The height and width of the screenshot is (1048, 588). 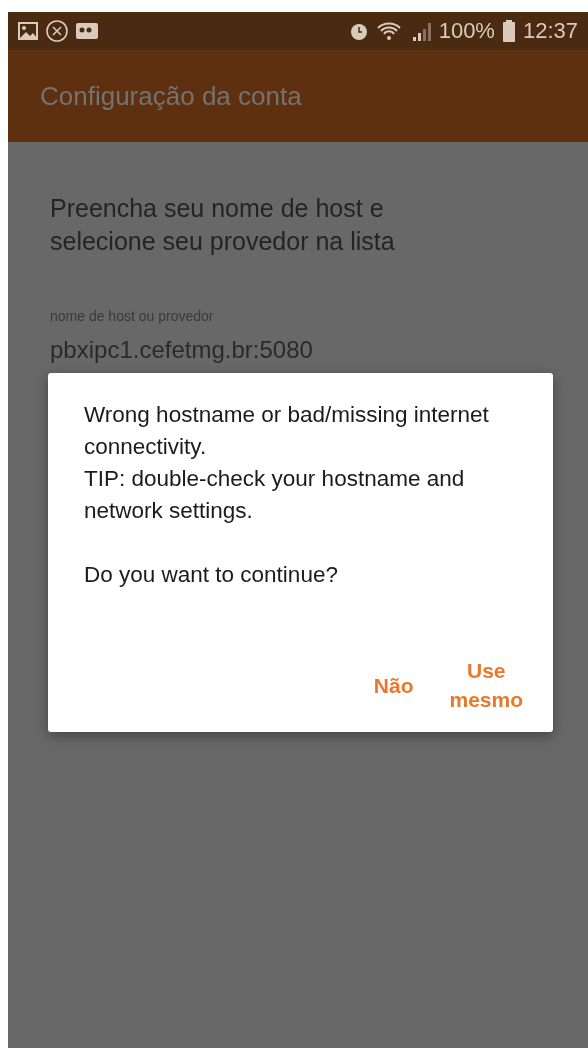 I want to click on voicemail-icon, so click(x=88, y=31).